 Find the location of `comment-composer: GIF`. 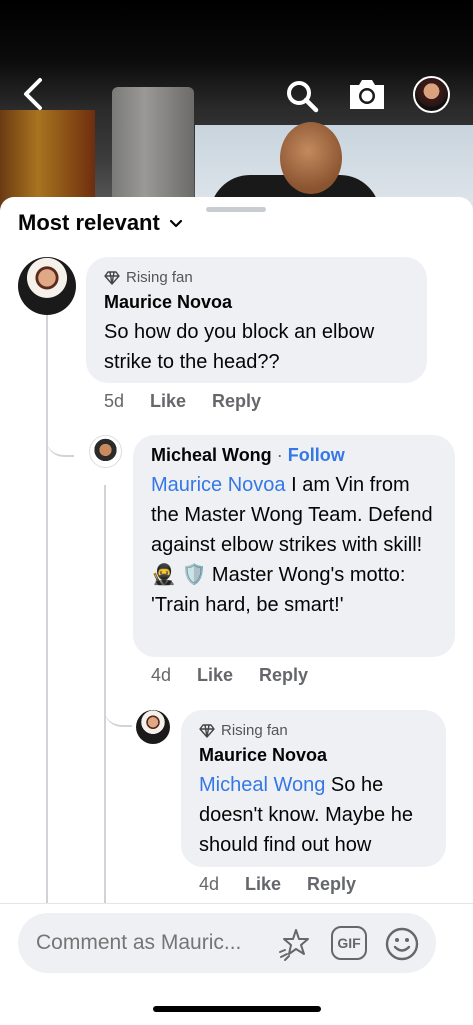

comment-composer: GIF is located at coordinates (227, 943).